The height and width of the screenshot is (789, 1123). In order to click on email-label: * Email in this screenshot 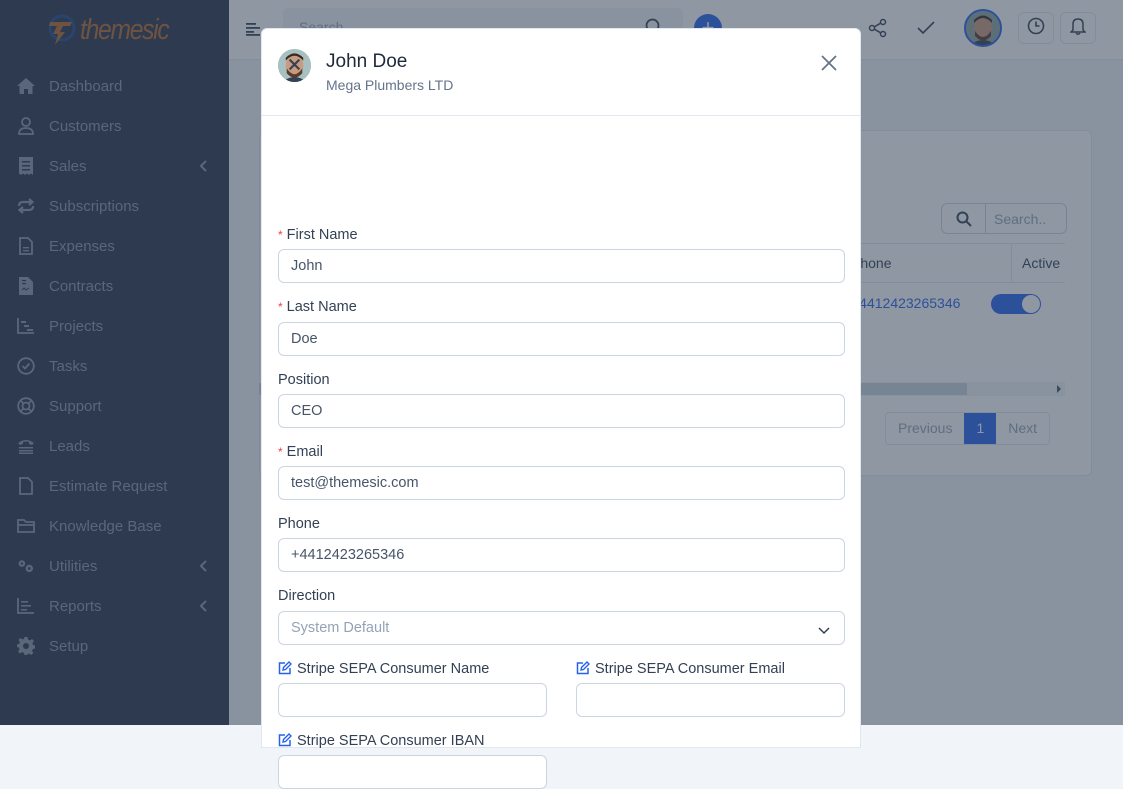, I will do `click(300, 452)`.